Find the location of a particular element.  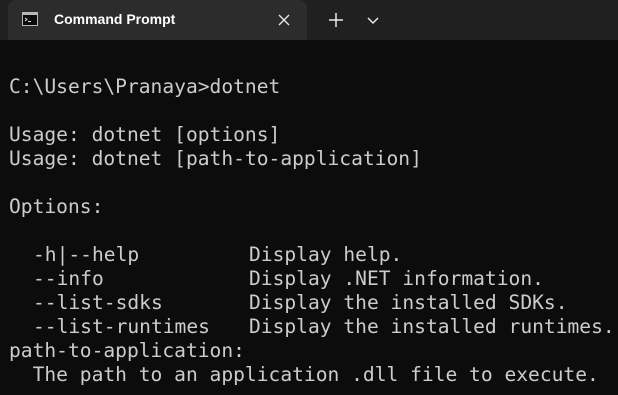

close-icon is located at coordinates (284, 20).